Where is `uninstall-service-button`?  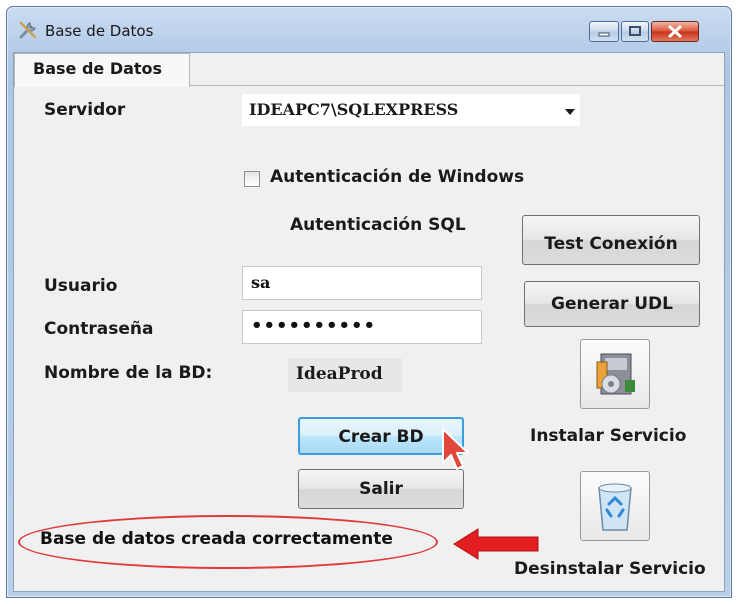
uninstall-service-button is located at coordinates (615, 506).